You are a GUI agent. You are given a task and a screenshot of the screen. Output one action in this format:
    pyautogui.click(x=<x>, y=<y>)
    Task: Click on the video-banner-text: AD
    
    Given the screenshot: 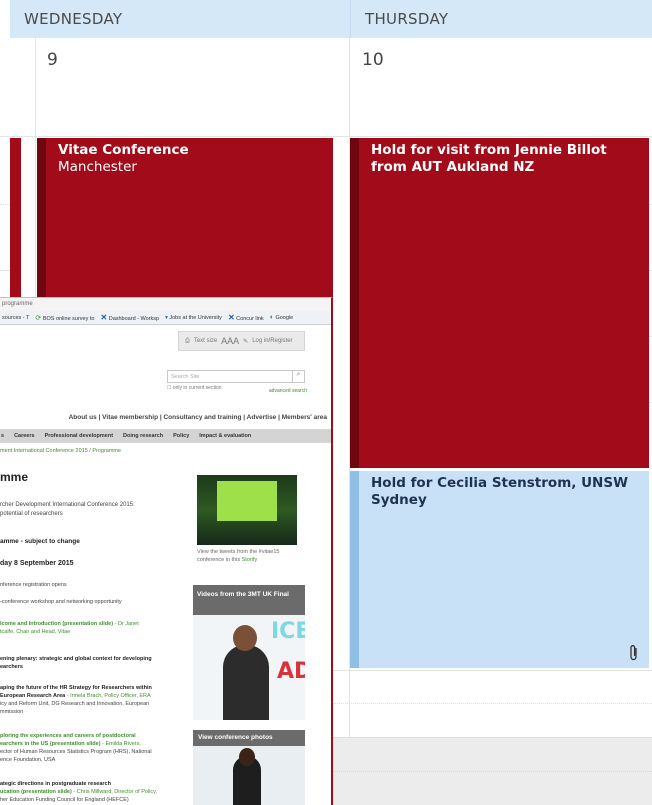 What is the action you would take?
    pyautogui.click(x=291, y=671)
    